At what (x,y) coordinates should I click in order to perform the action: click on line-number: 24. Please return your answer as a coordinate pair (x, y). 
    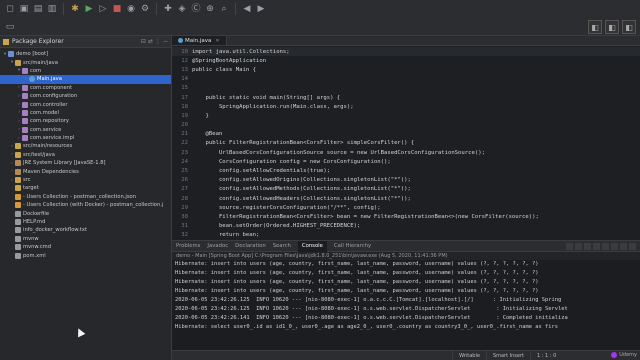
    Looking at the image, I should click on (184, 161).